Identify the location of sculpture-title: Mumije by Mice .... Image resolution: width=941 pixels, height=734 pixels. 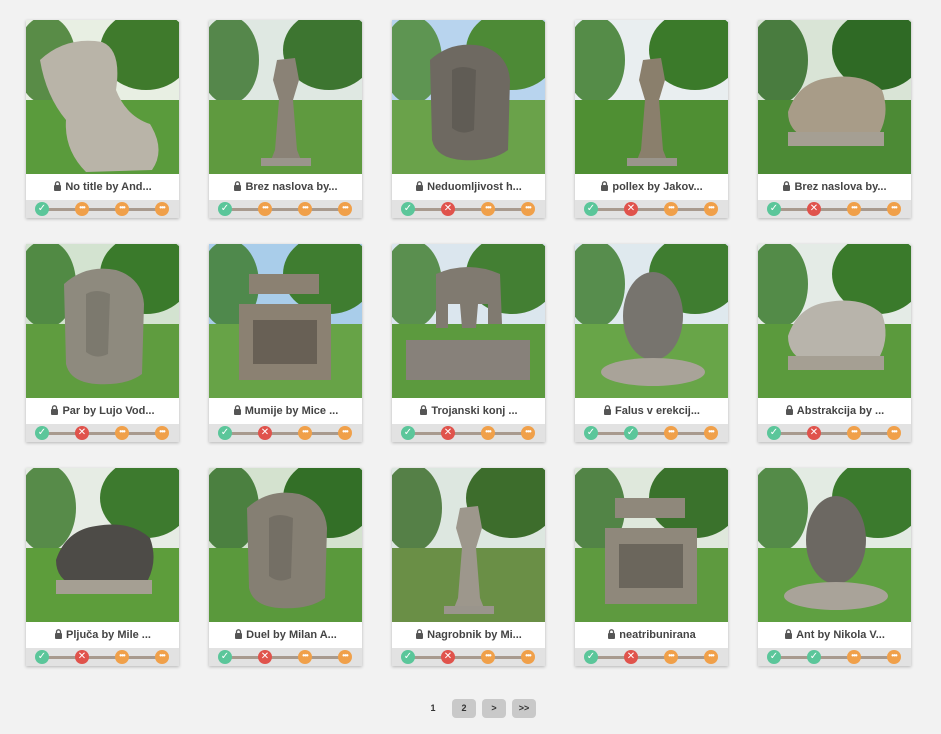
(285, 411).